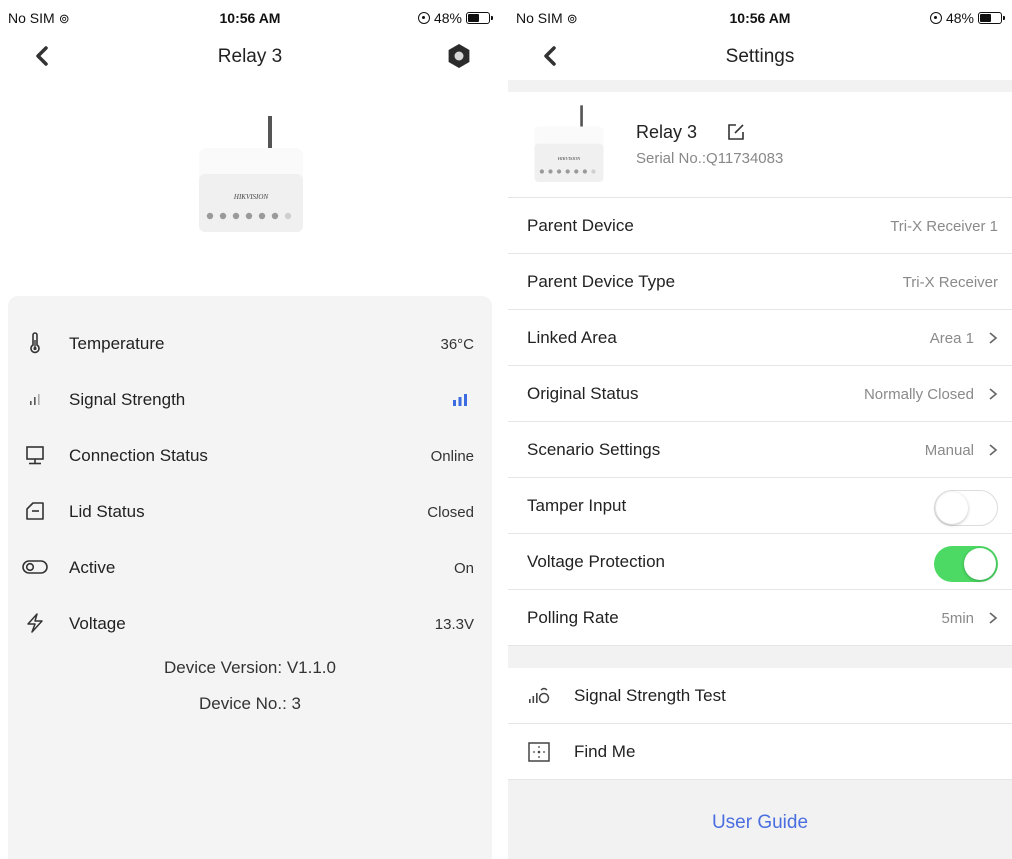  I want to click on info-row-lid: Lid Status Closed, so click(250, 512).